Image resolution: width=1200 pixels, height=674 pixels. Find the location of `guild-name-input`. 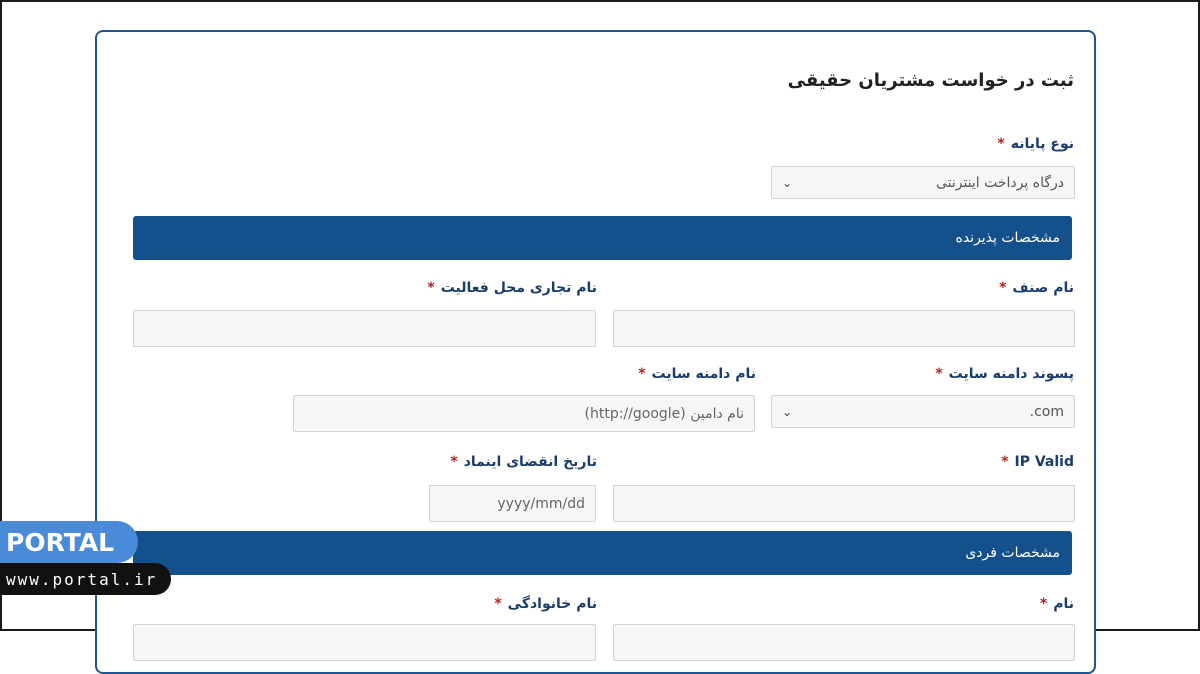

guild-name-input is located at coordinates (844, 328).